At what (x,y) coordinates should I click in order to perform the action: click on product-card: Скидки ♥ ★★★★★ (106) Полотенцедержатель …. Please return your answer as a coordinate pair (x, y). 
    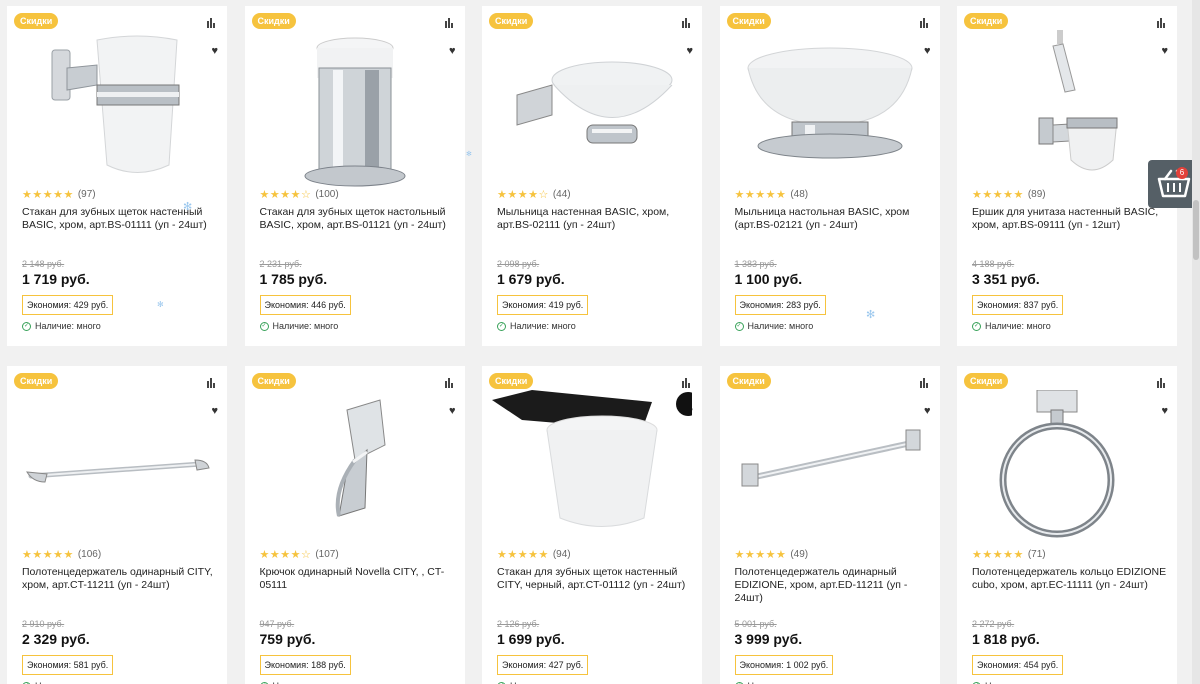
    Looking at the image, I should click on (117, 525).